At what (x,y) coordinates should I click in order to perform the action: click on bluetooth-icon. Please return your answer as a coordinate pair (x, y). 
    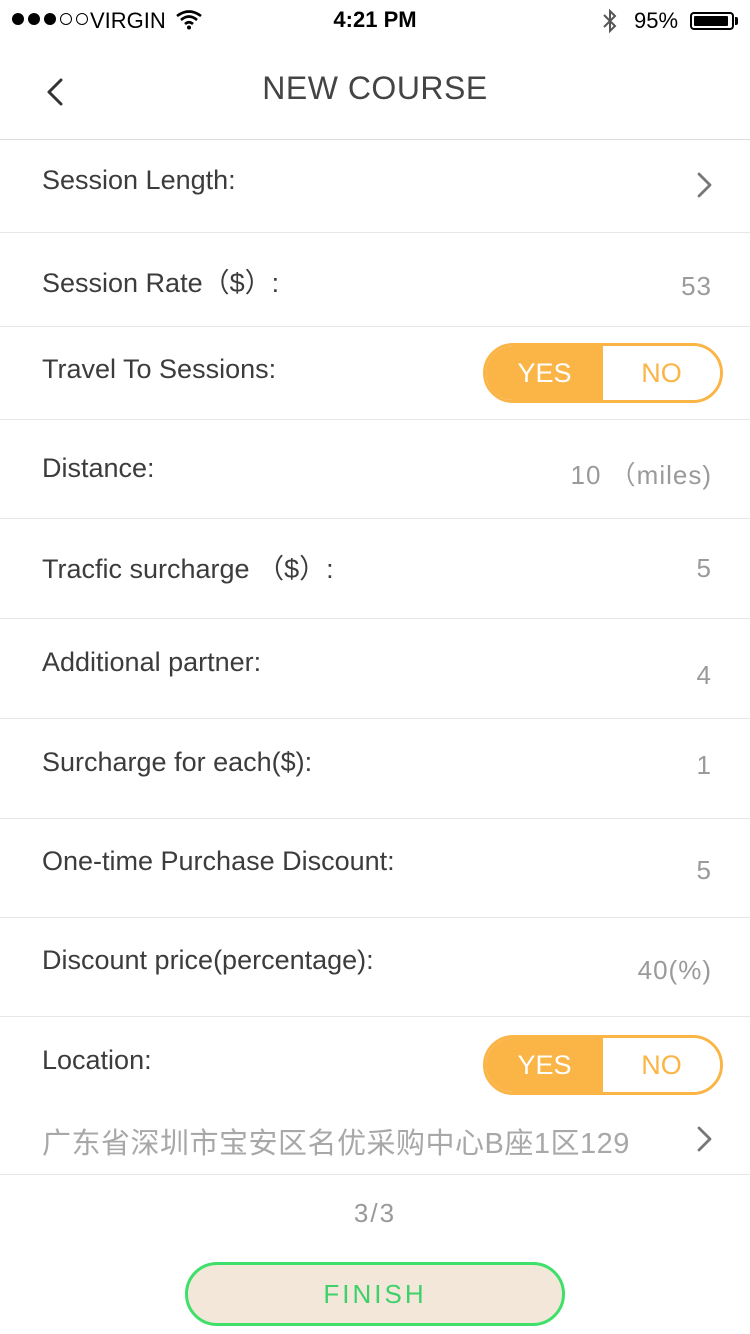
    Looking at the image, I should click on (610, 21).